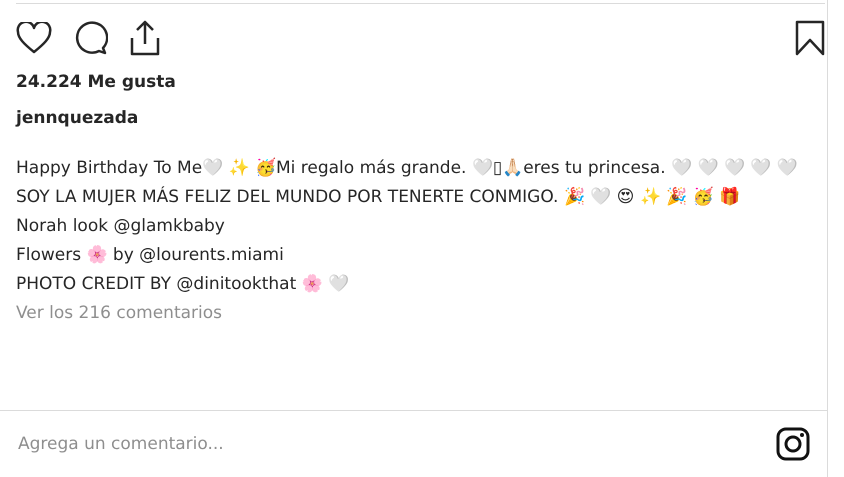  What do you see at coordinates (407, 168) in the screenshot?
I see `caption-line: Happy Birthday To Me🤍 ✨ 🥳Mi regalo más grande. 🤍▯🙏🏻eres tu princesa. 🤍 🤍 🤍 🤍 🤍` at bounding box center [407, 168].